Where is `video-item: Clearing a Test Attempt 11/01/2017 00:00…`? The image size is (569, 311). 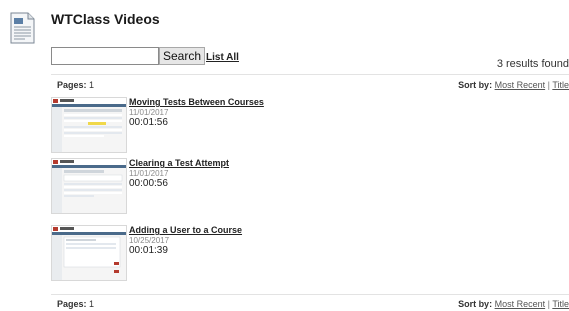 video-item: Clearing a Test Attempt 11/01/2017 00:00… is located at coordinates (261, 186).